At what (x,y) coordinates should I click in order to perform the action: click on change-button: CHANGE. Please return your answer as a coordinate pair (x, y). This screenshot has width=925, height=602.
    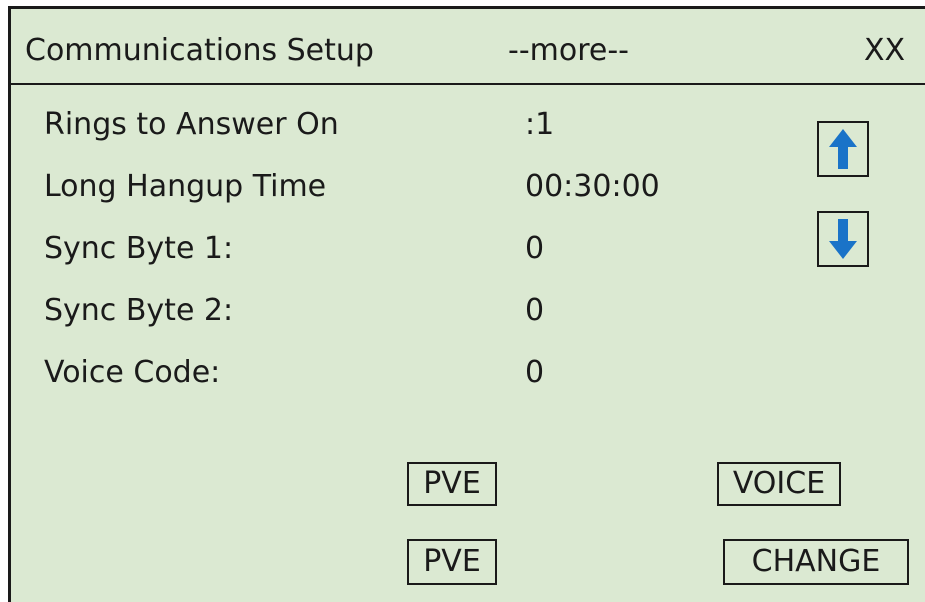
    Looking at the image, I should click on (816, 562).